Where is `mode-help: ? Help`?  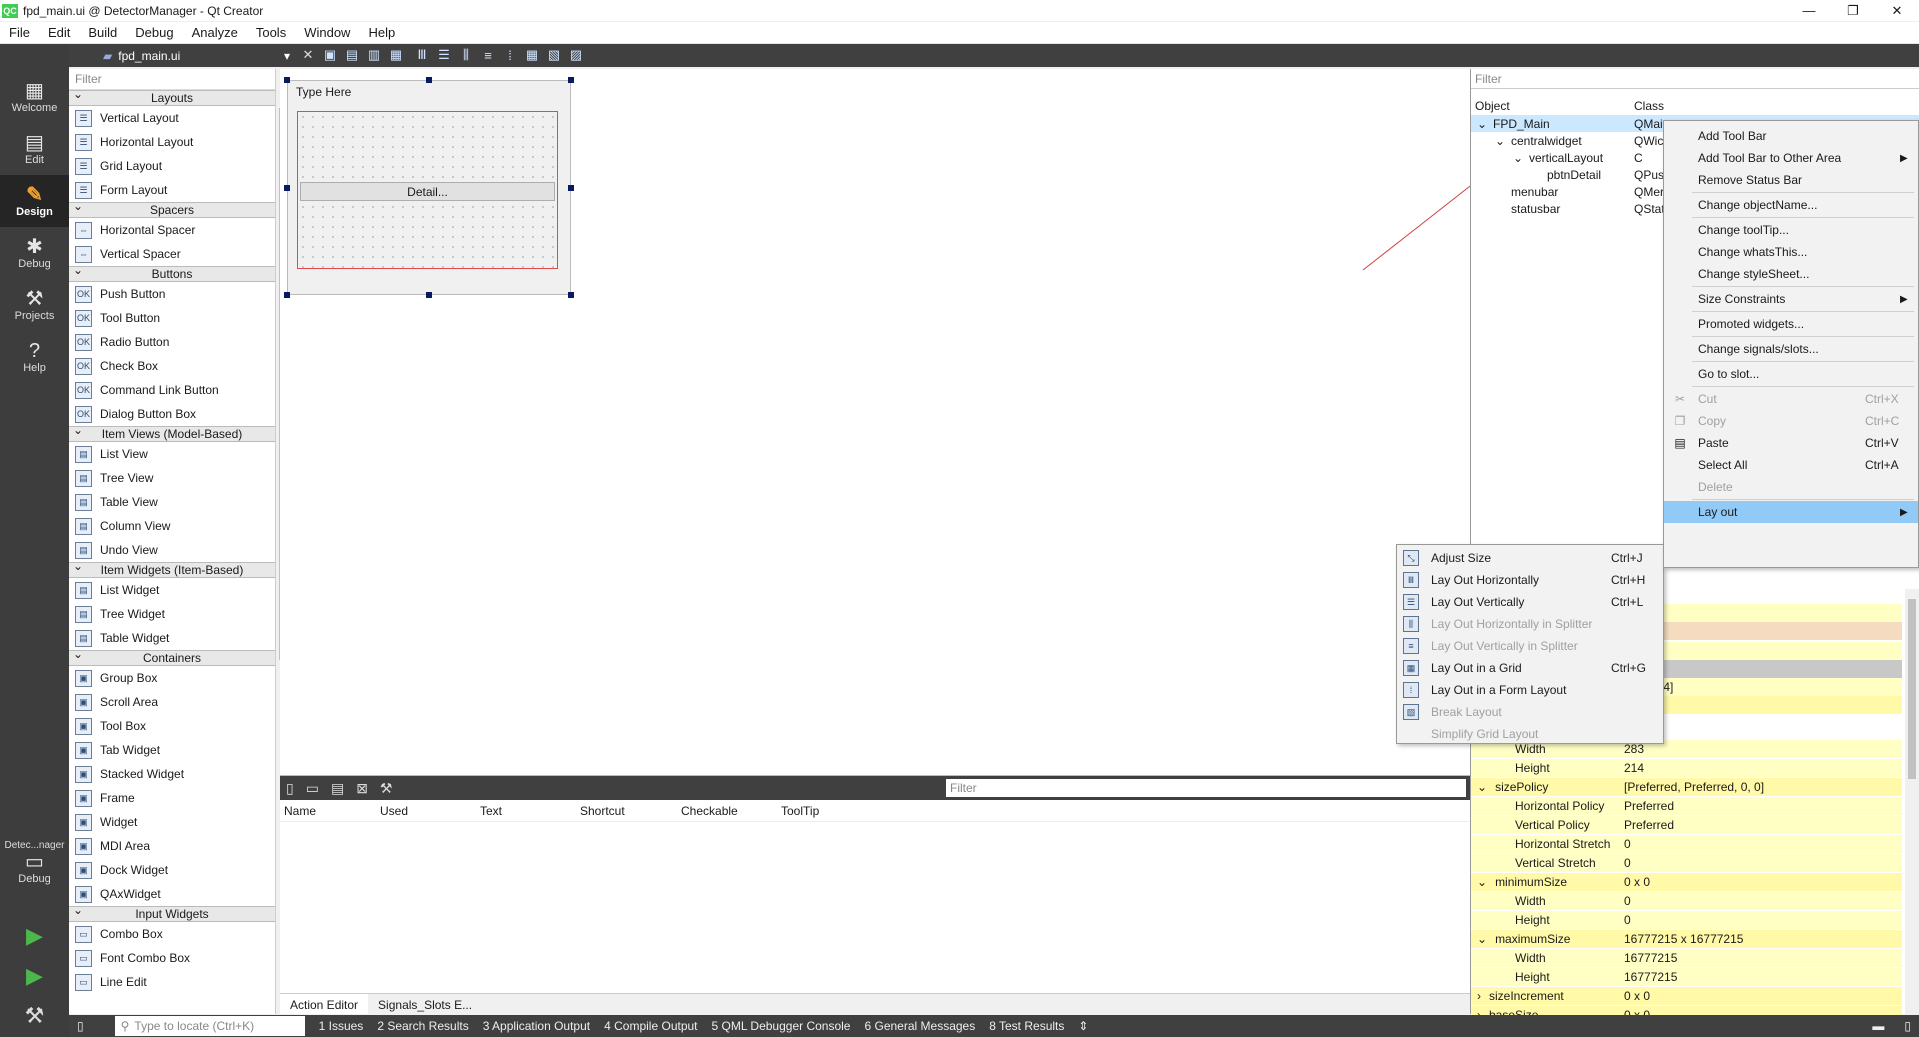 mode-help: ? Help is located at coordinates (34, 357).